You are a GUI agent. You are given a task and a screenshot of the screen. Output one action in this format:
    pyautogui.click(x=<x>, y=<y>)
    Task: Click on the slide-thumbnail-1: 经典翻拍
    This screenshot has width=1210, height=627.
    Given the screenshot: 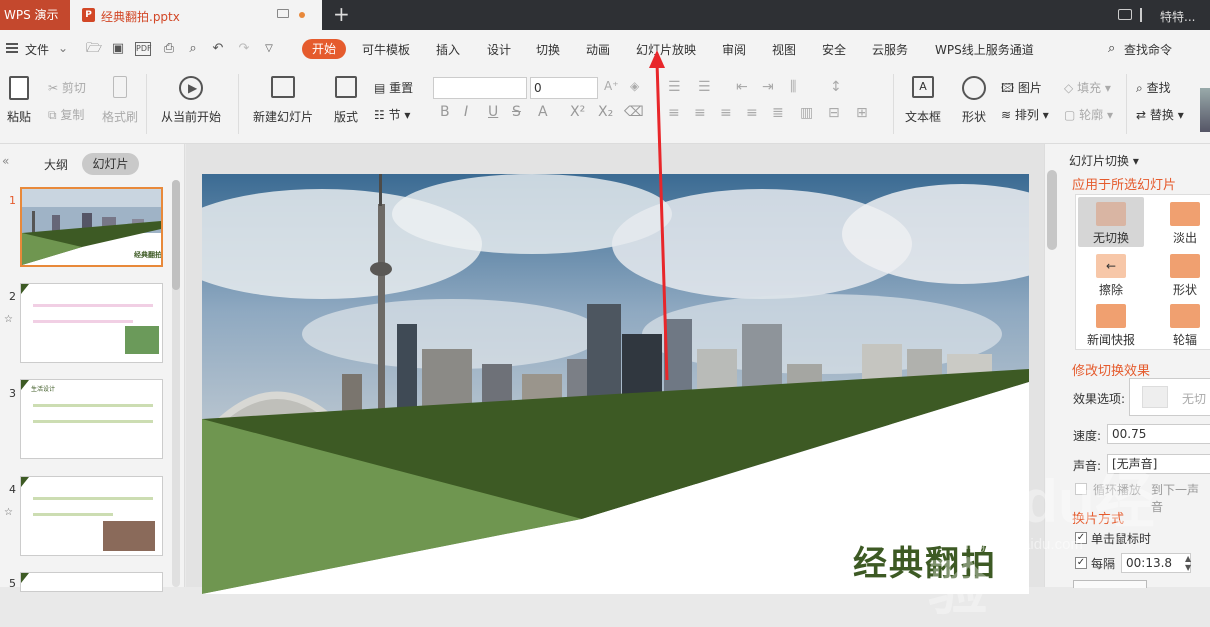 What is the action you would take?
    pyautogui.click(x=91, y=227)
    